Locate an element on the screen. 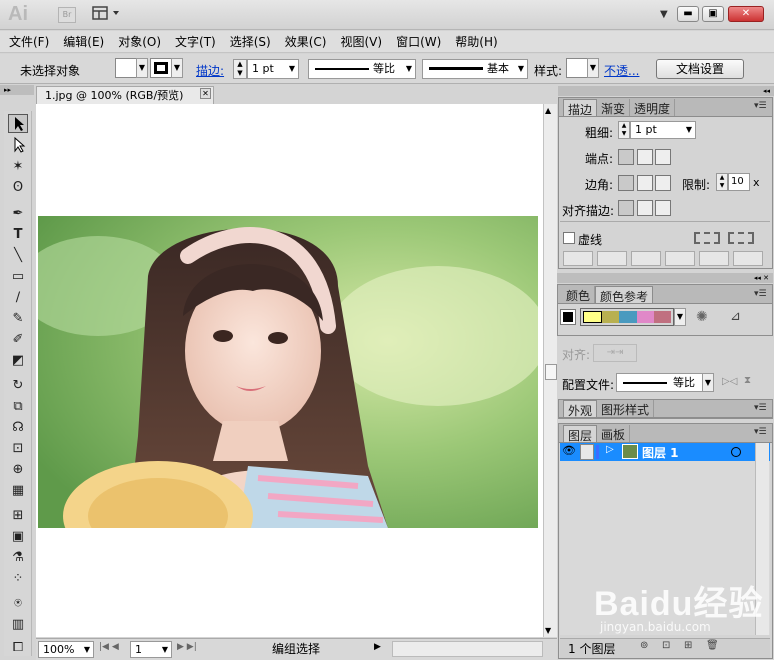  eyedropper-tool-icon: ⚗ is located at coordinates (18, 557).